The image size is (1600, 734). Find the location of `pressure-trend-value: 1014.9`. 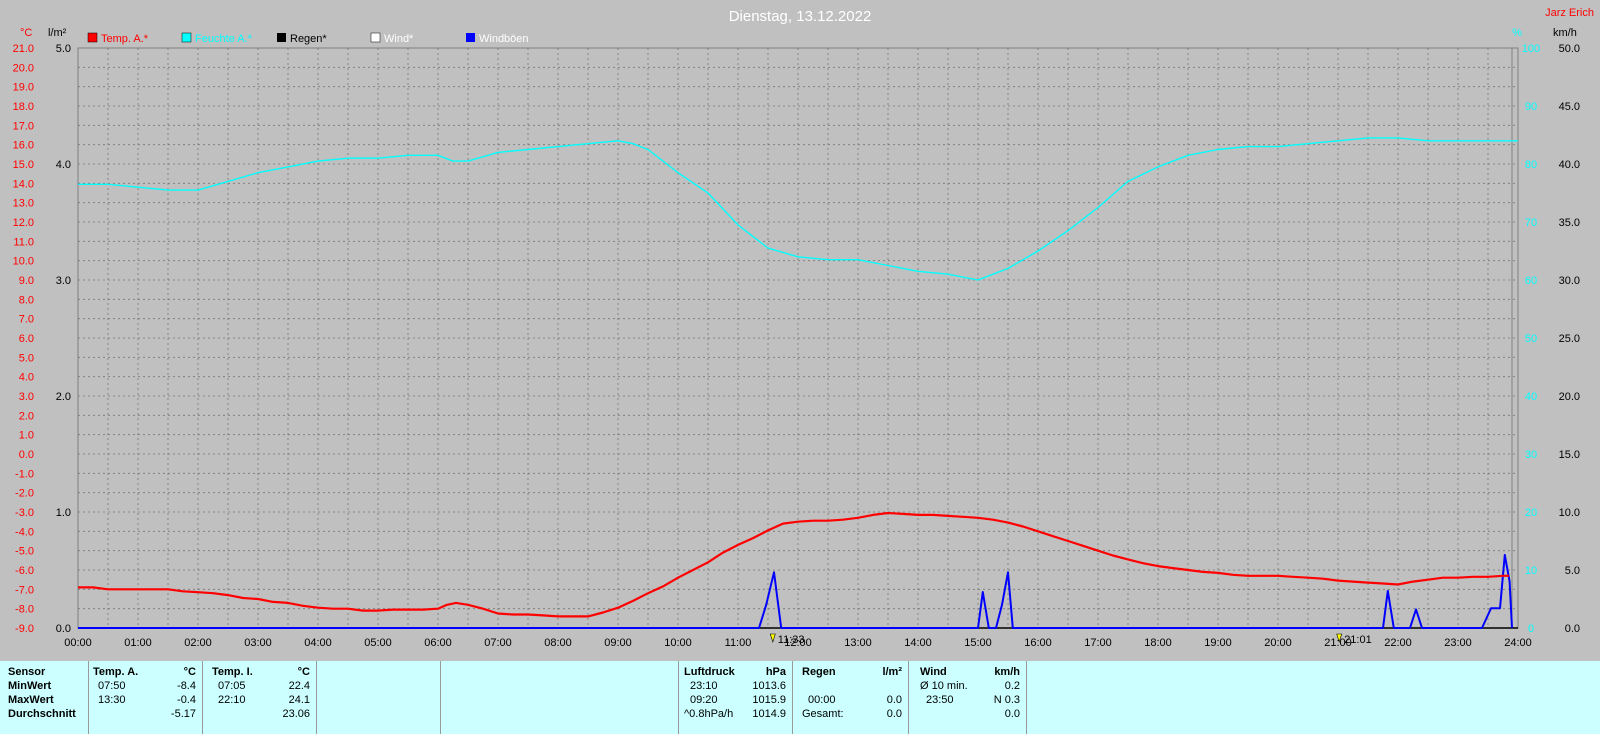

pressure-trend-value: 1014.9 is located at coordinates (769, 714).